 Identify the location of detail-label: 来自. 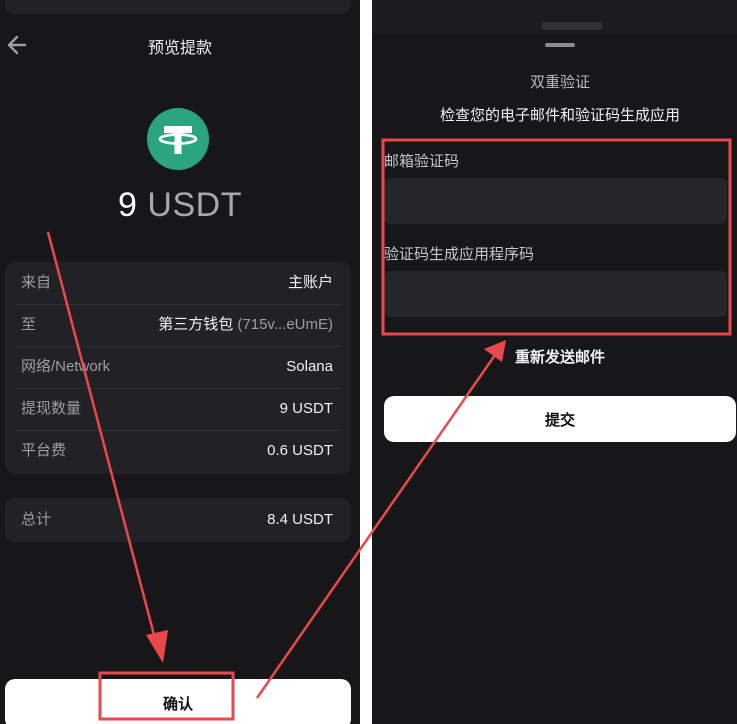
(36, 282).